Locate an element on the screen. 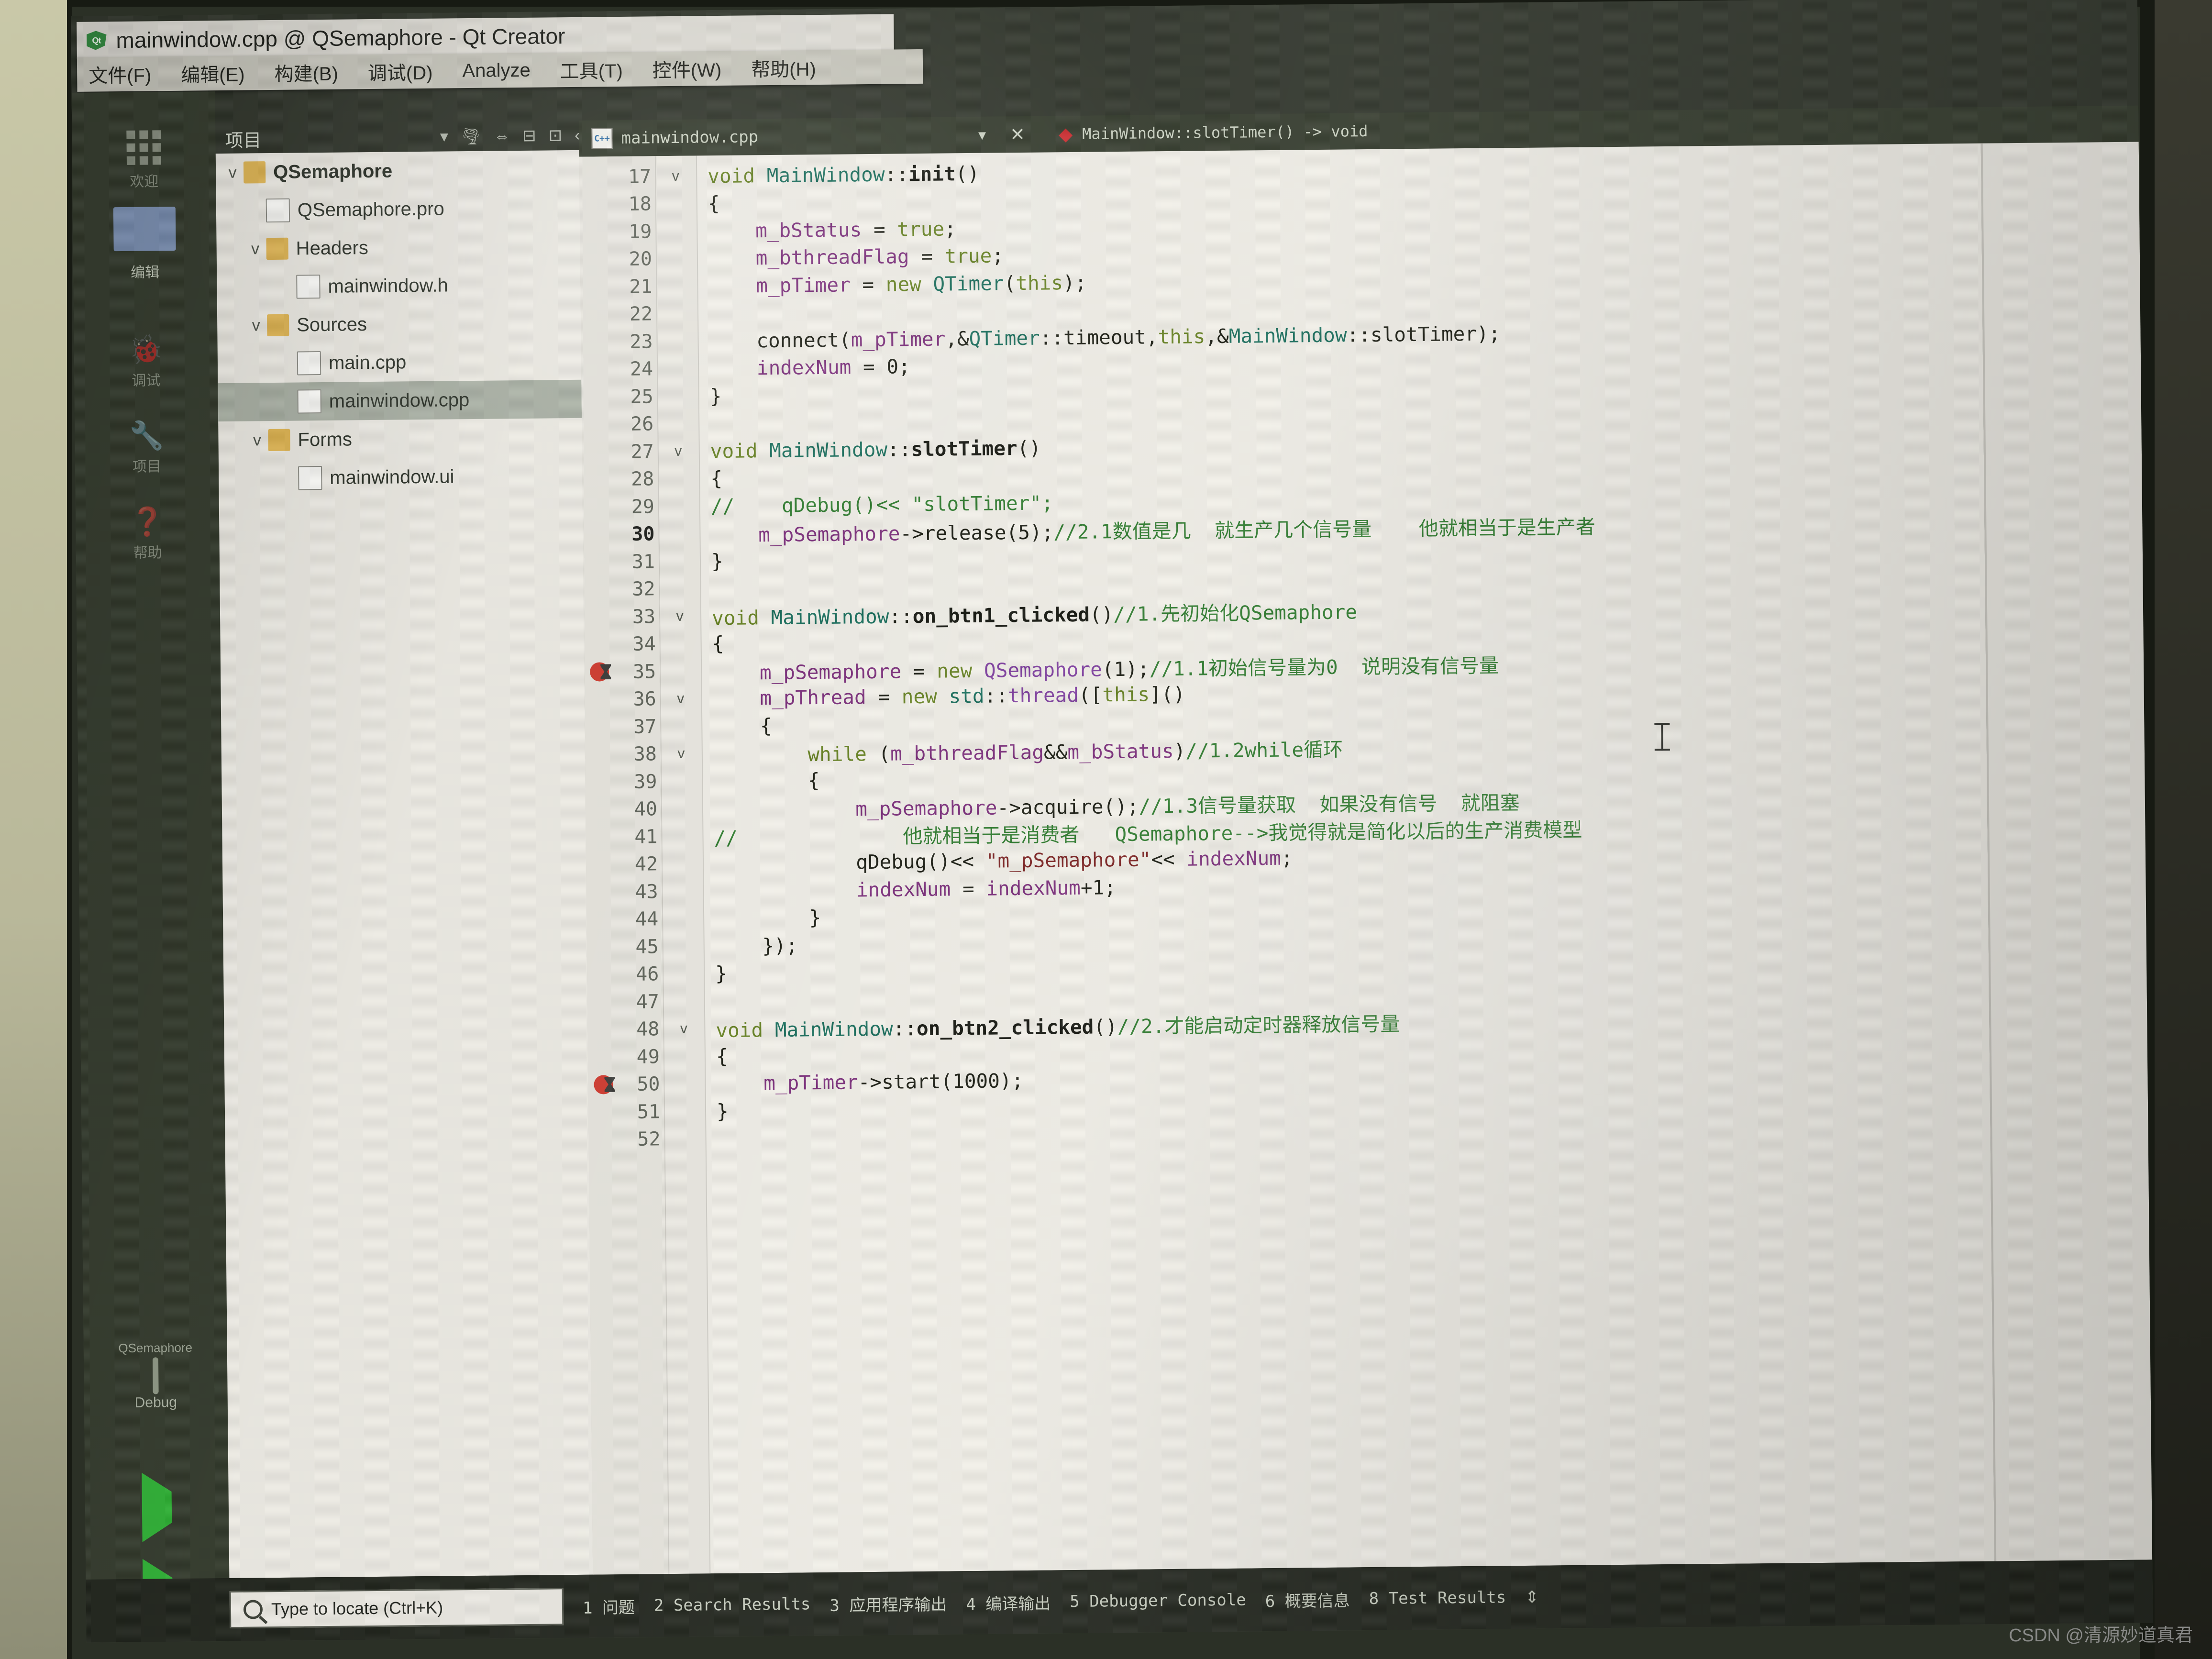 This screenshot has width=2212, height=1659. line-number: 23 is located at coordinates (641, 342).